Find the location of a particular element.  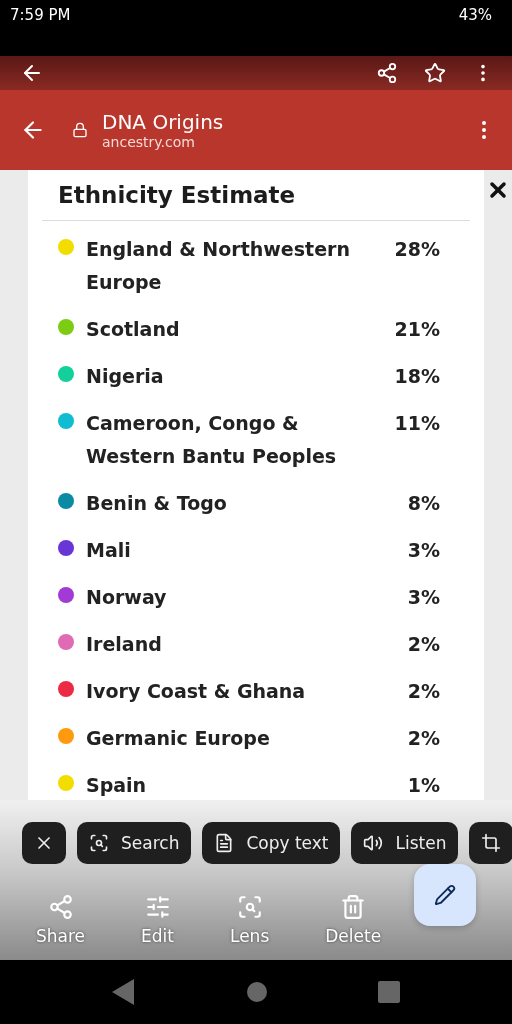

battery-level: 43% is located at coordinates (475, 15).